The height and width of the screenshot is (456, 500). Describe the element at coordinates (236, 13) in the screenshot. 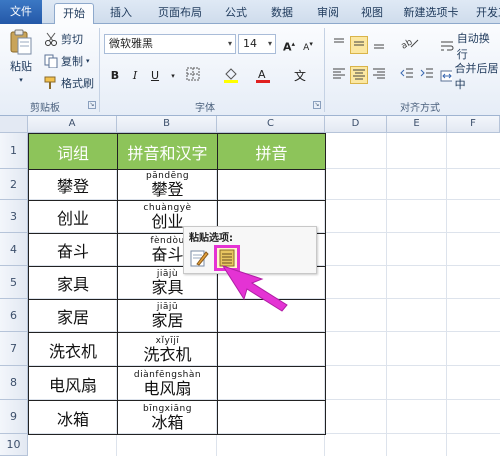

I see `tab-formulas: 公式` at that location.